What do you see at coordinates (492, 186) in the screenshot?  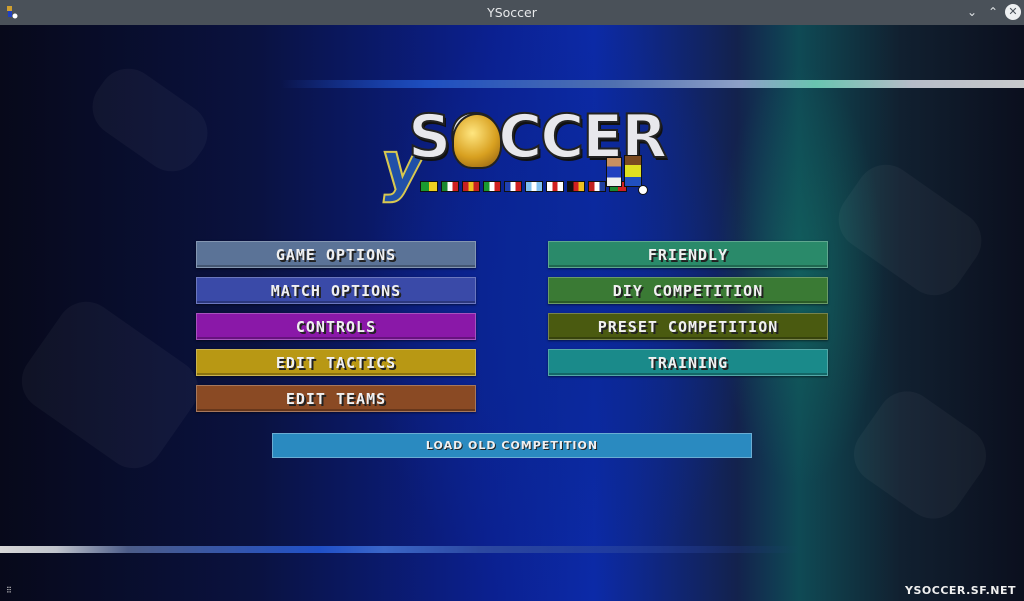 I see `flag-italy-icon` at bounding box center [492, 186].